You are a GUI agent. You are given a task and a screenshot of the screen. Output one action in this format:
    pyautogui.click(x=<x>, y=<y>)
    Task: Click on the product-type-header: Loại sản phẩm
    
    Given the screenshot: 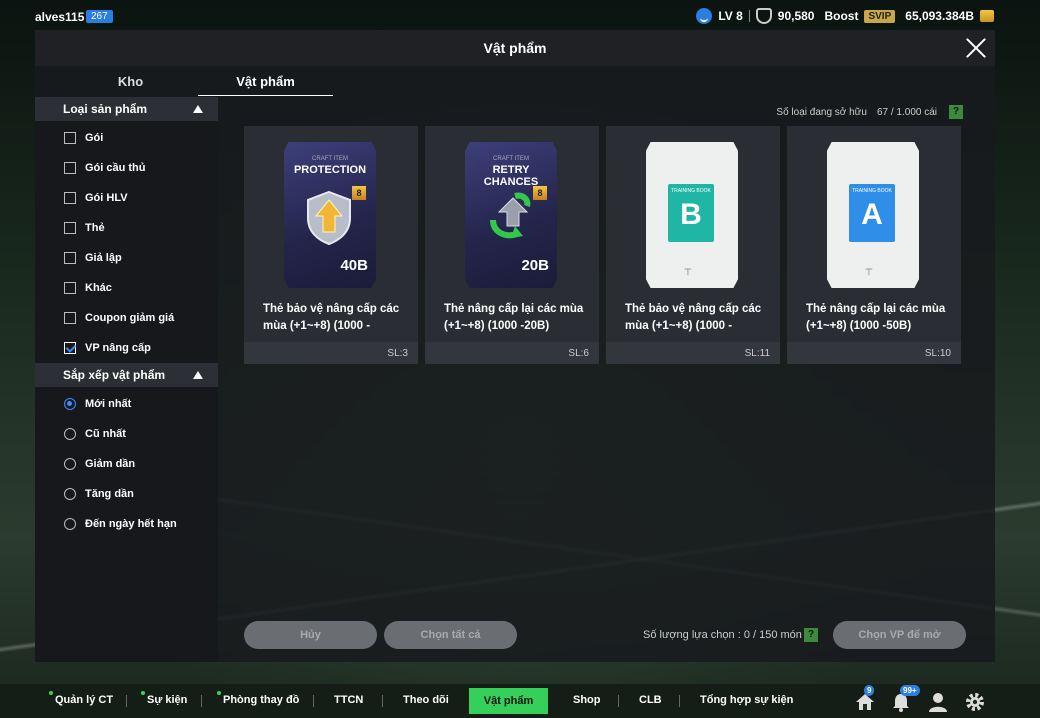 What is the action you would take?
    pyautogui.click(x=126, y=109)
    